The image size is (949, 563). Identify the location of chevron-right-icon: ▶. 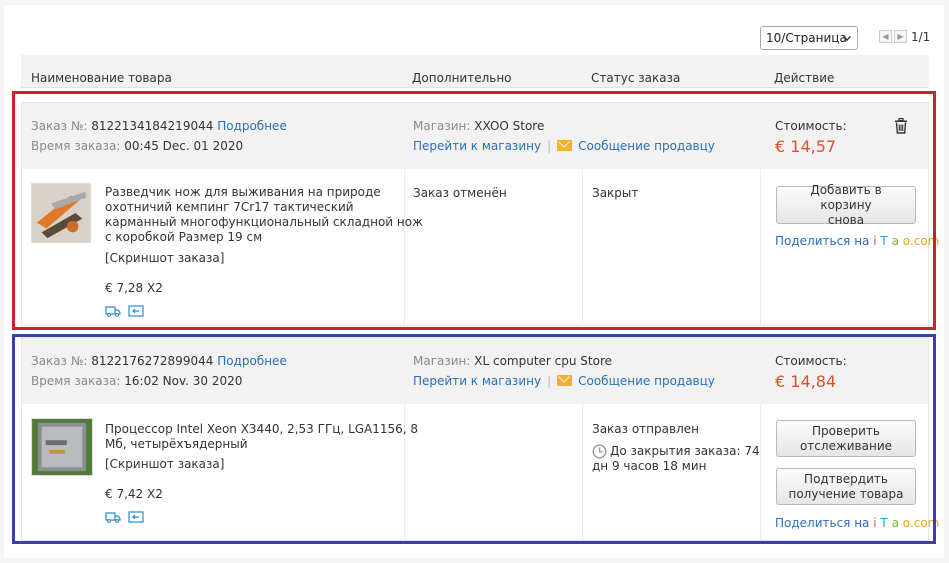
(900, 36).